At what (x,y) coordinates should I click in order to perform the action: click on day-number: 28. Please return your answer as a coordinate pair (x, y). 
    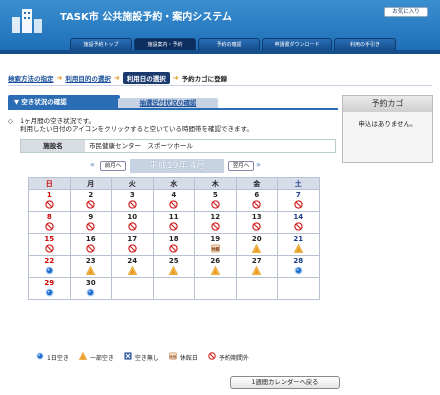
    Looking at the image, I should click on (298, 261).